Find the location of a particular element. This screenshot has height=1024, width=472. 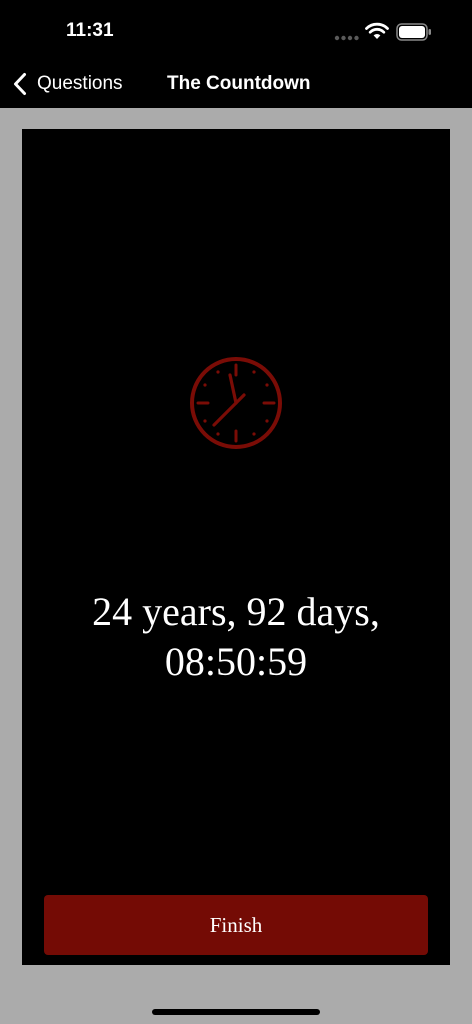

clock-icon is located at coordinates (236, 403).